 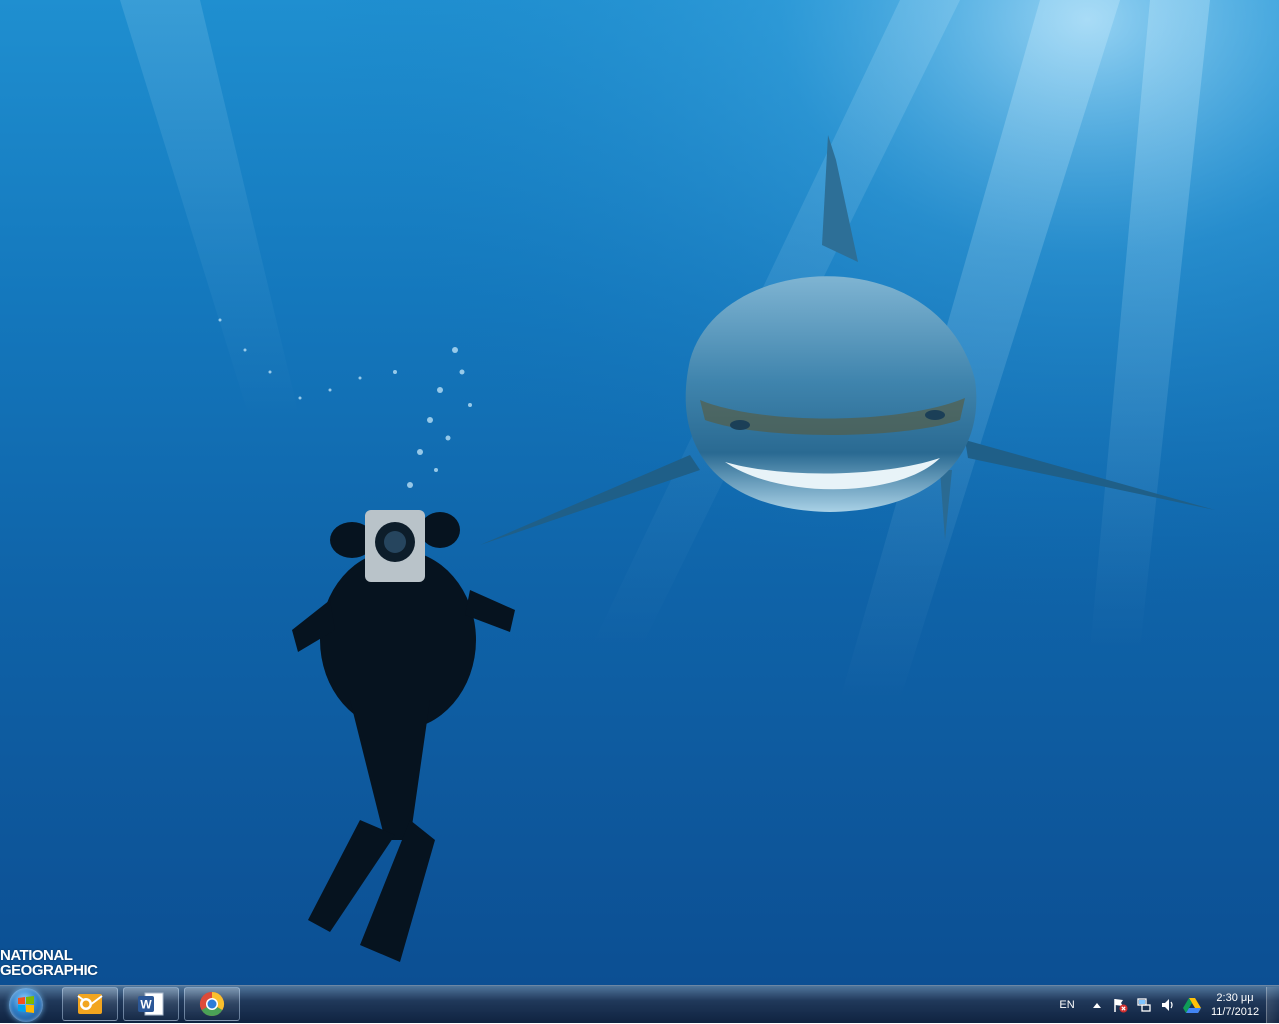 I want to click on taskbar-word-button: W, so click(x=151, y=1004).